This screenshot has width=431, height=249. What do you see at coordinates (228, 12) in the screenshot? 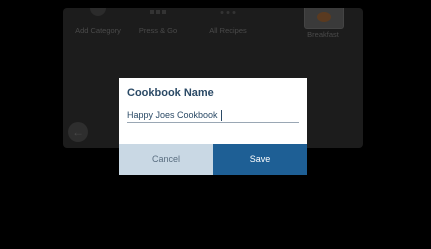
I see `dots-icon` at bounding box center [228, 12].